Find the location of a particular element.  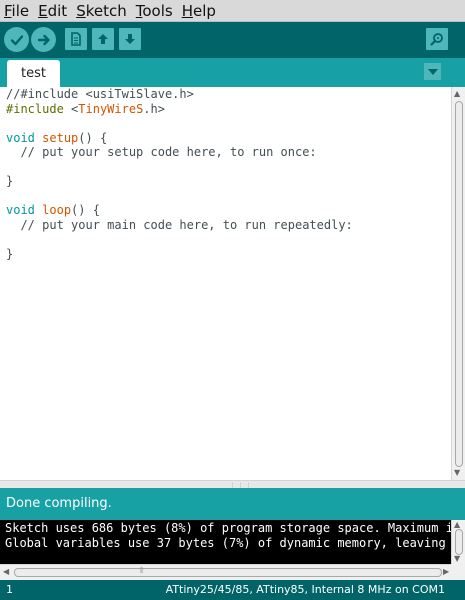

console-scroll-thumb is located at coordinates (459, 542).